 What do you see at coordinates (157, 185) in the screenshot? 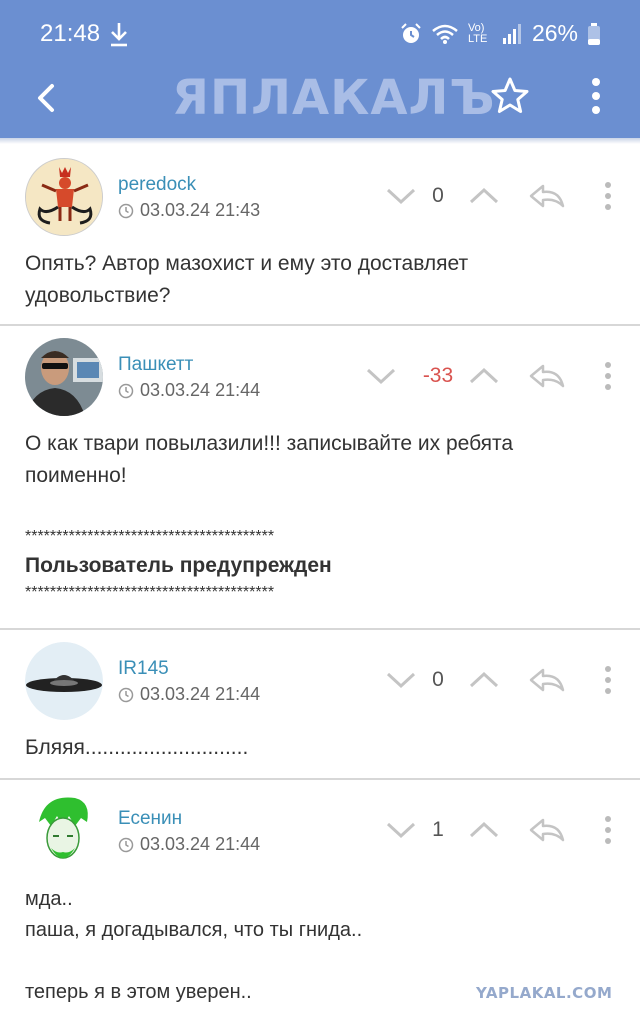
I see `comment-author: peredock` at bounding box center [157, 185].